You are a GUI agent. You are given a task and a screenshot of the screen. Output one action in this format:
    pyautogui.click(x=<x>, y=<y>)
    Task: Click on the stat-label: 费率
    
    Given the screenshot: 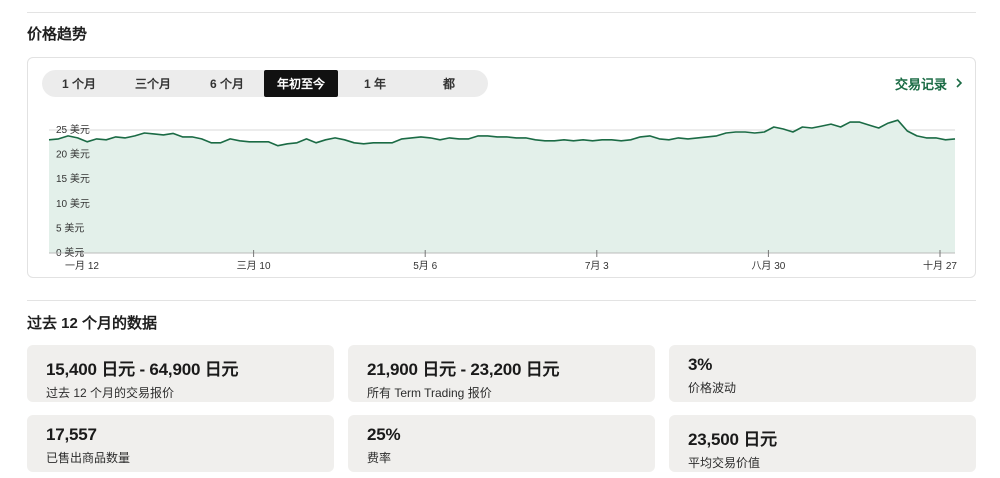 What is the action you would take?
    pyautogui.click(x=379, y=458)
    